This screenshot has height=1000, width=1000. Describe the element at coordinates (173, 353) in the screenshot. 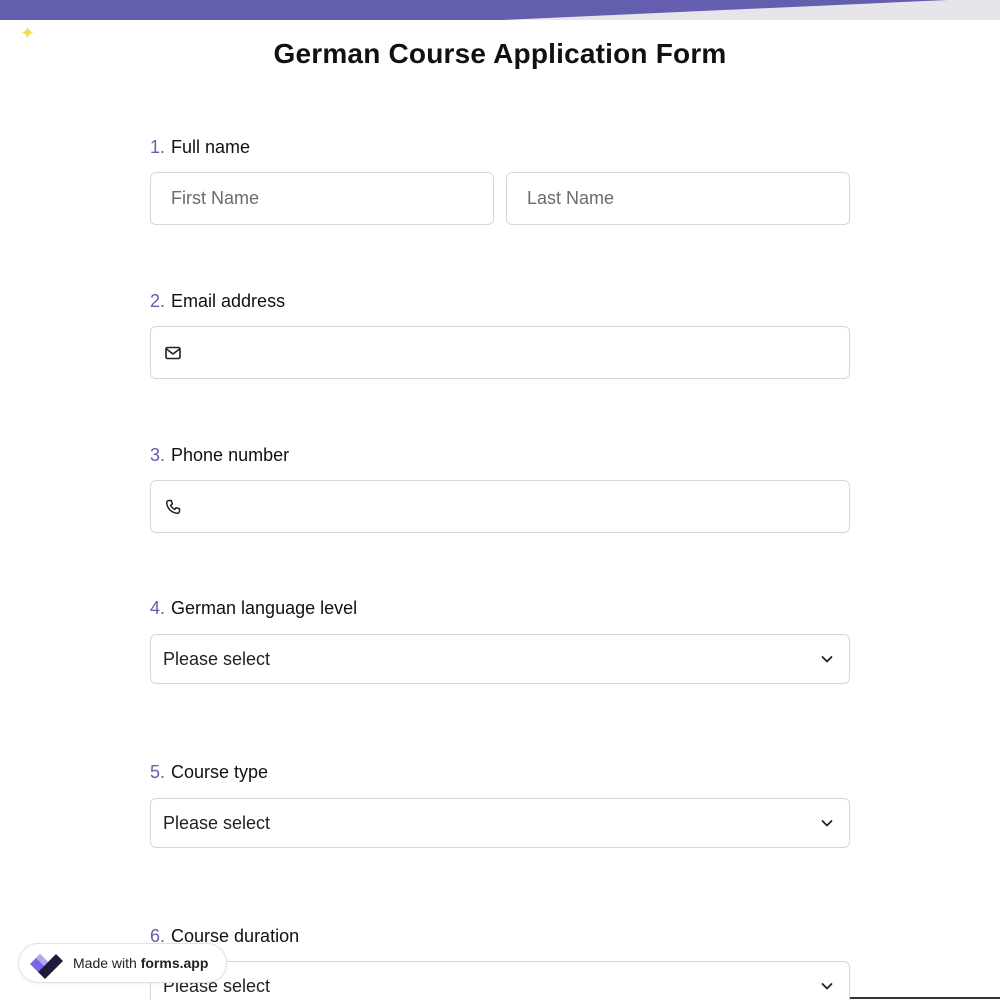

I see `envelope-icon` at that location.